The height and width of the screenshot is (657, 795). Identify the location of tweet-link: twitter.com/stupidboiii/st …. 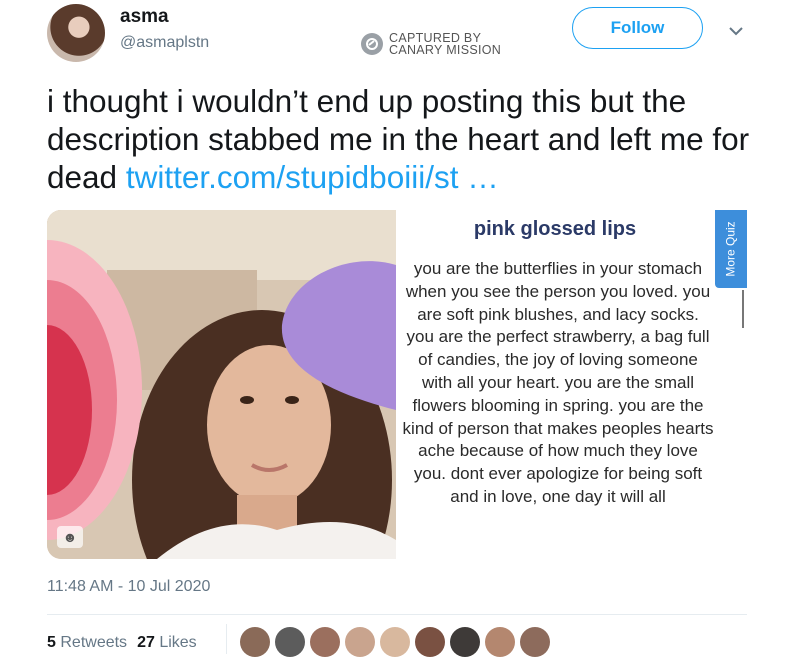
(312, 177).